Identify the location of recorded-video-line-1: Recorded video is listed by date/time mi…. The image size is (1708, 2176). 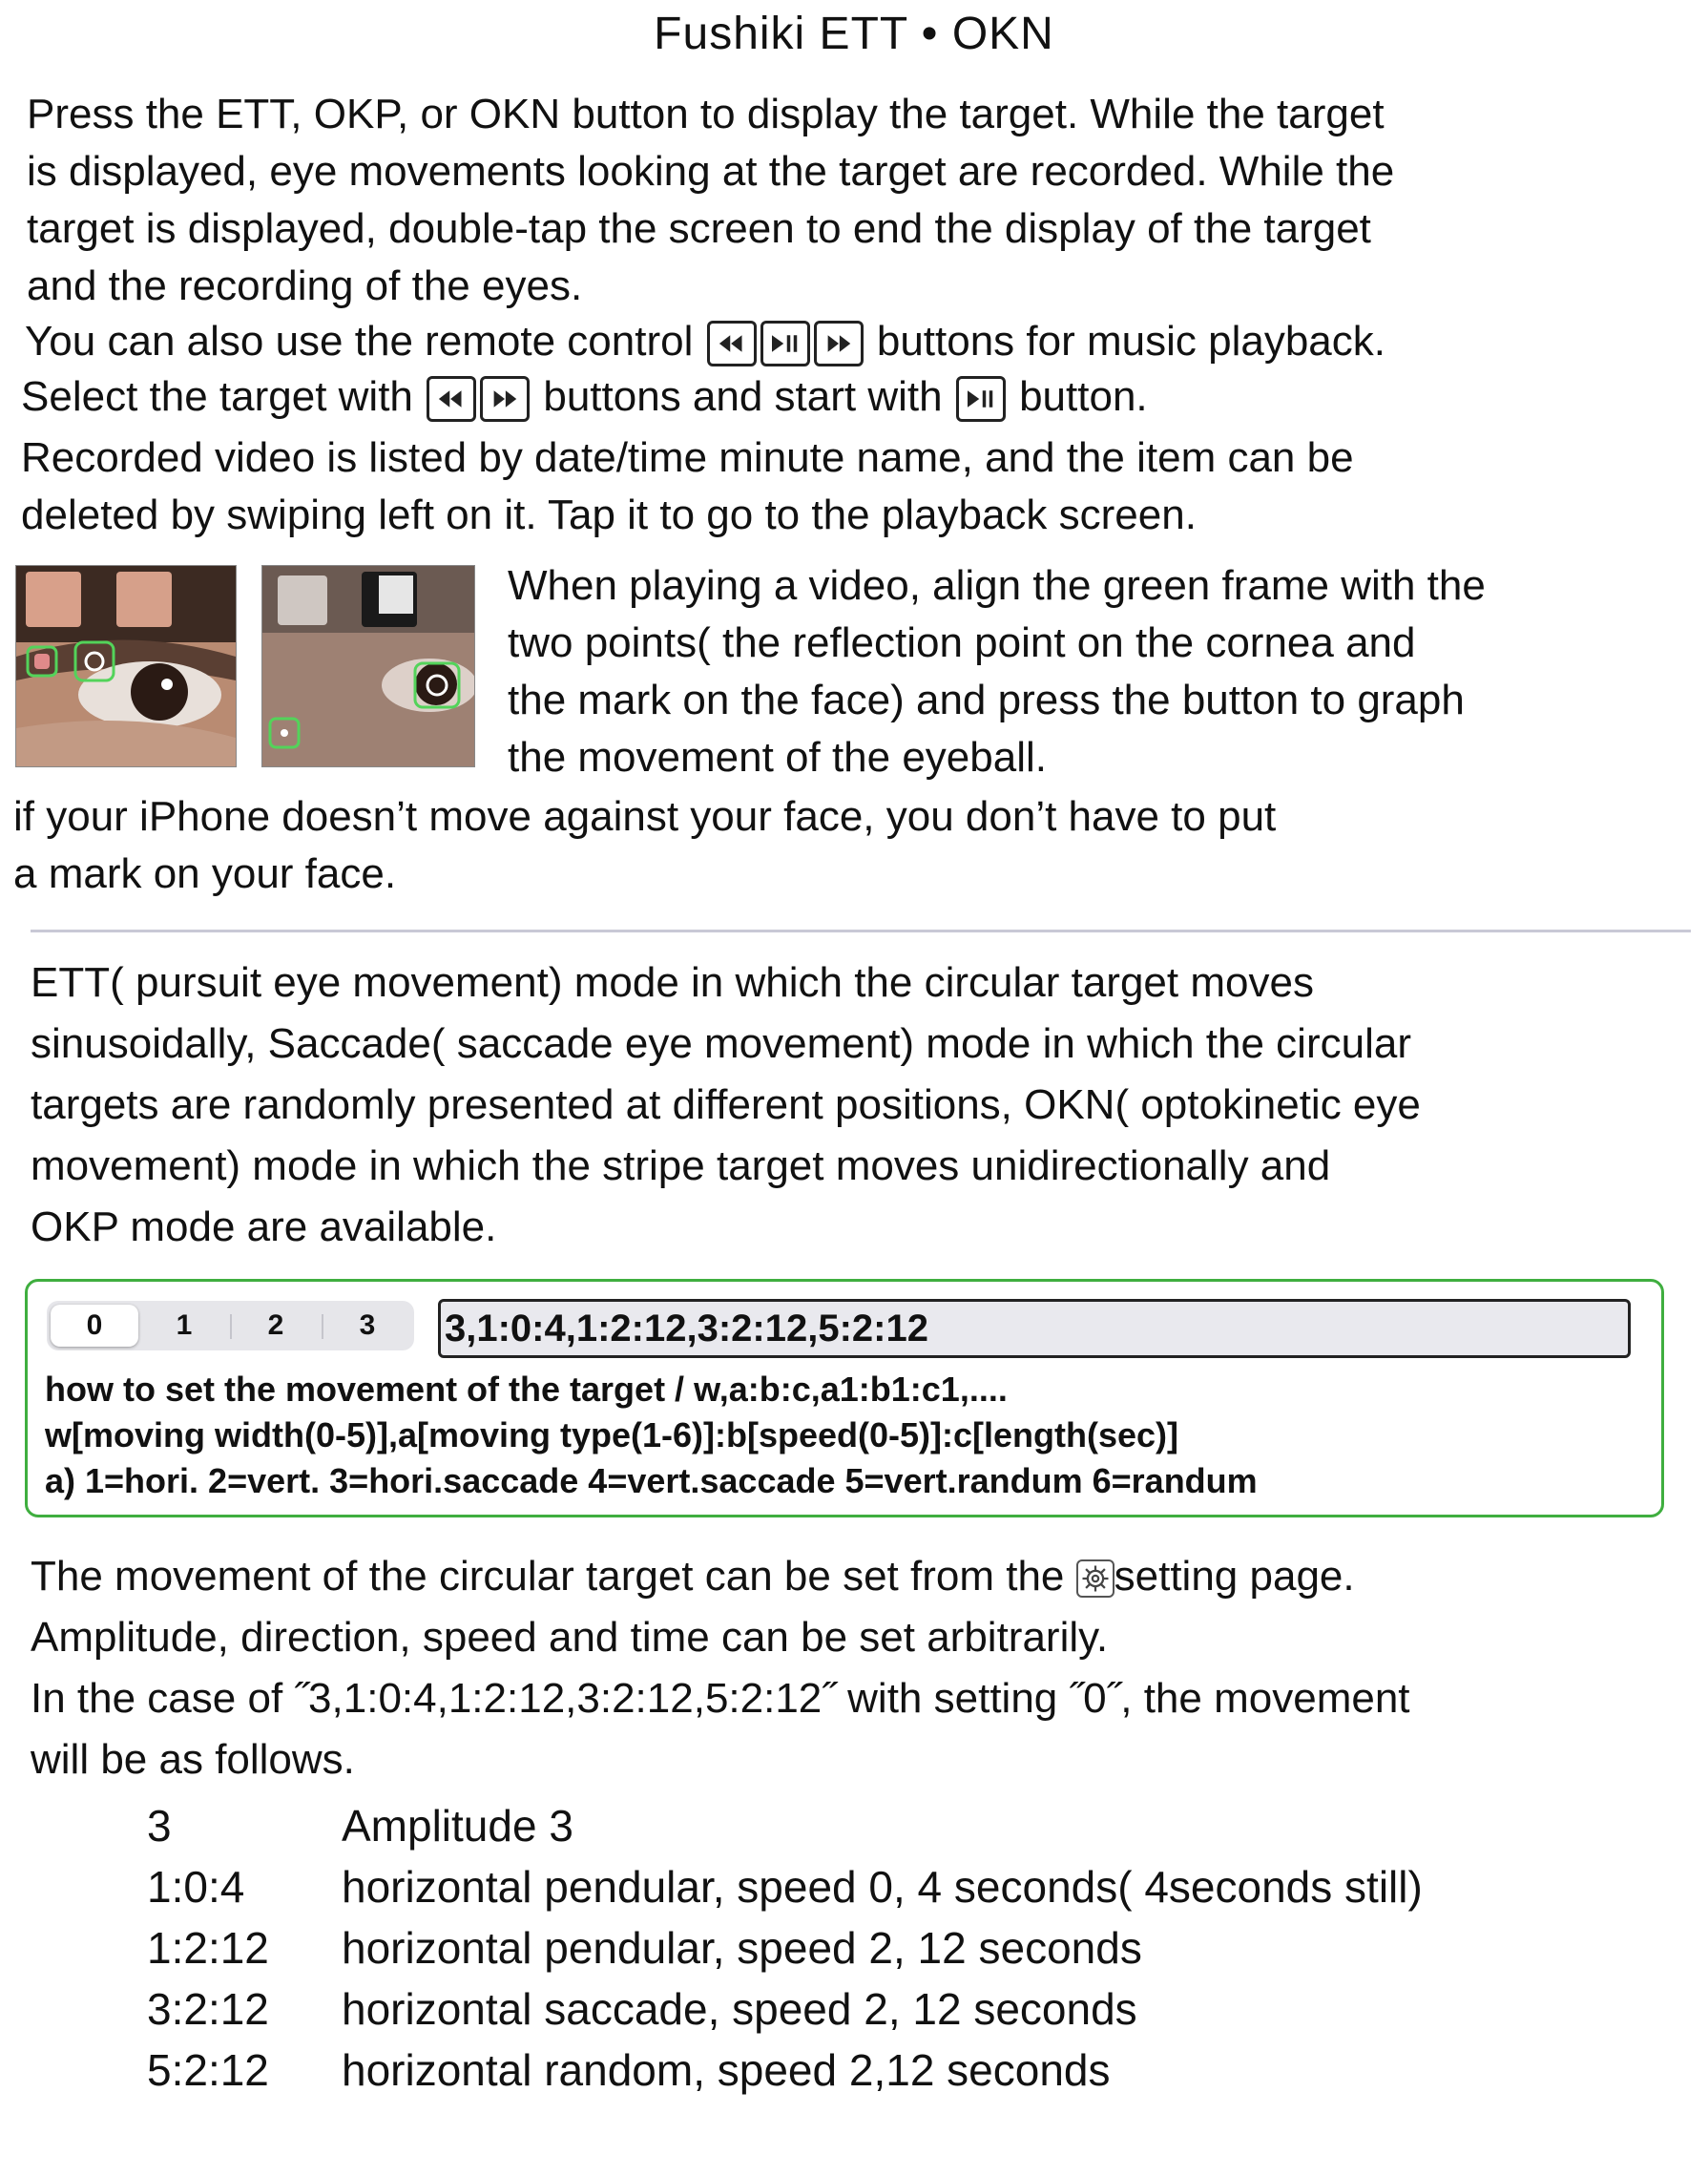
(687, 457).